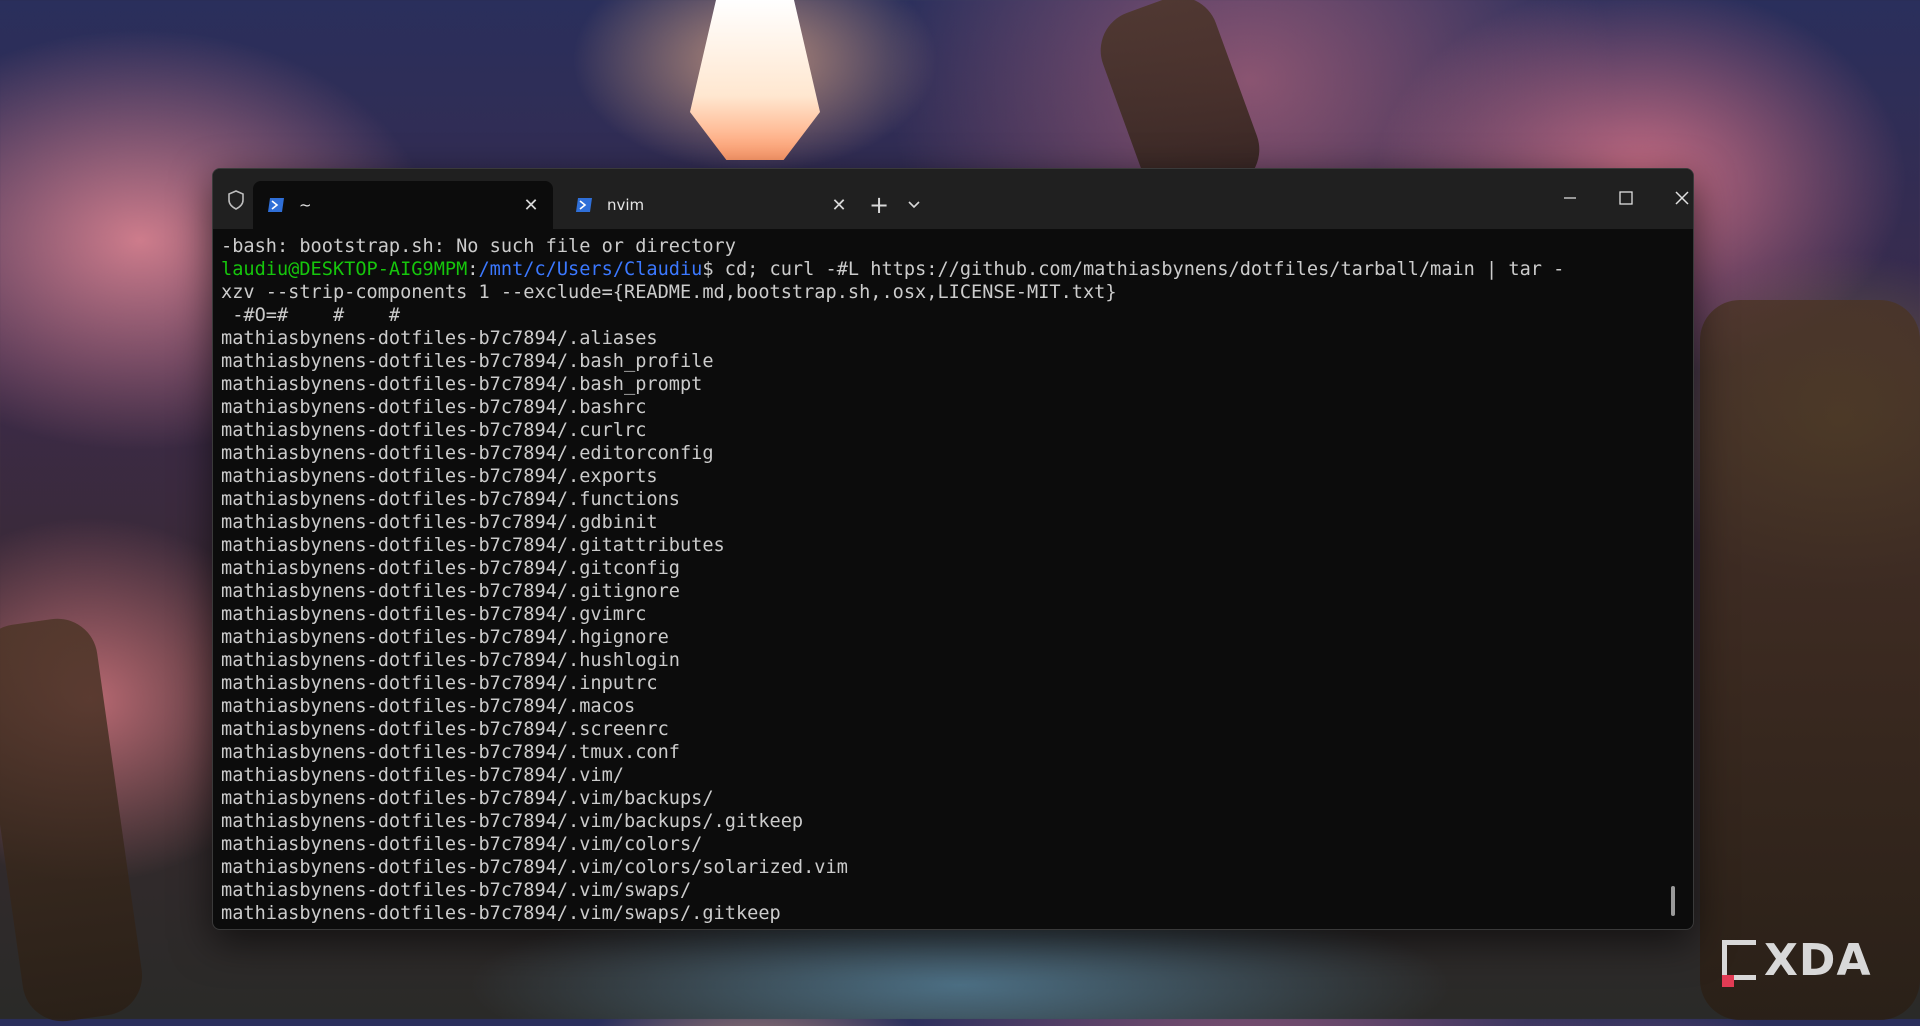 The height and width of the screenshot is (1026, 1920). What do you see at coordinates (755, 80) in the screenshot?
I see `lantern` at bounding box center [755, 80].